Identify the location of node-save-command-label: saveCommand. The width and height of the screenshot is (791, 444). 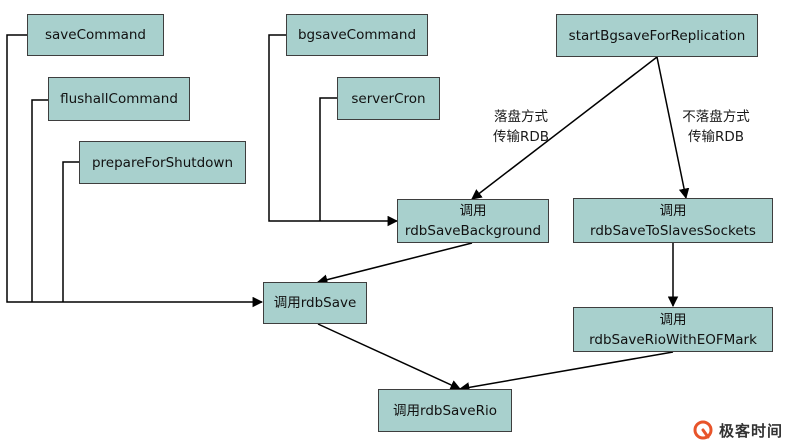
(95, 35).